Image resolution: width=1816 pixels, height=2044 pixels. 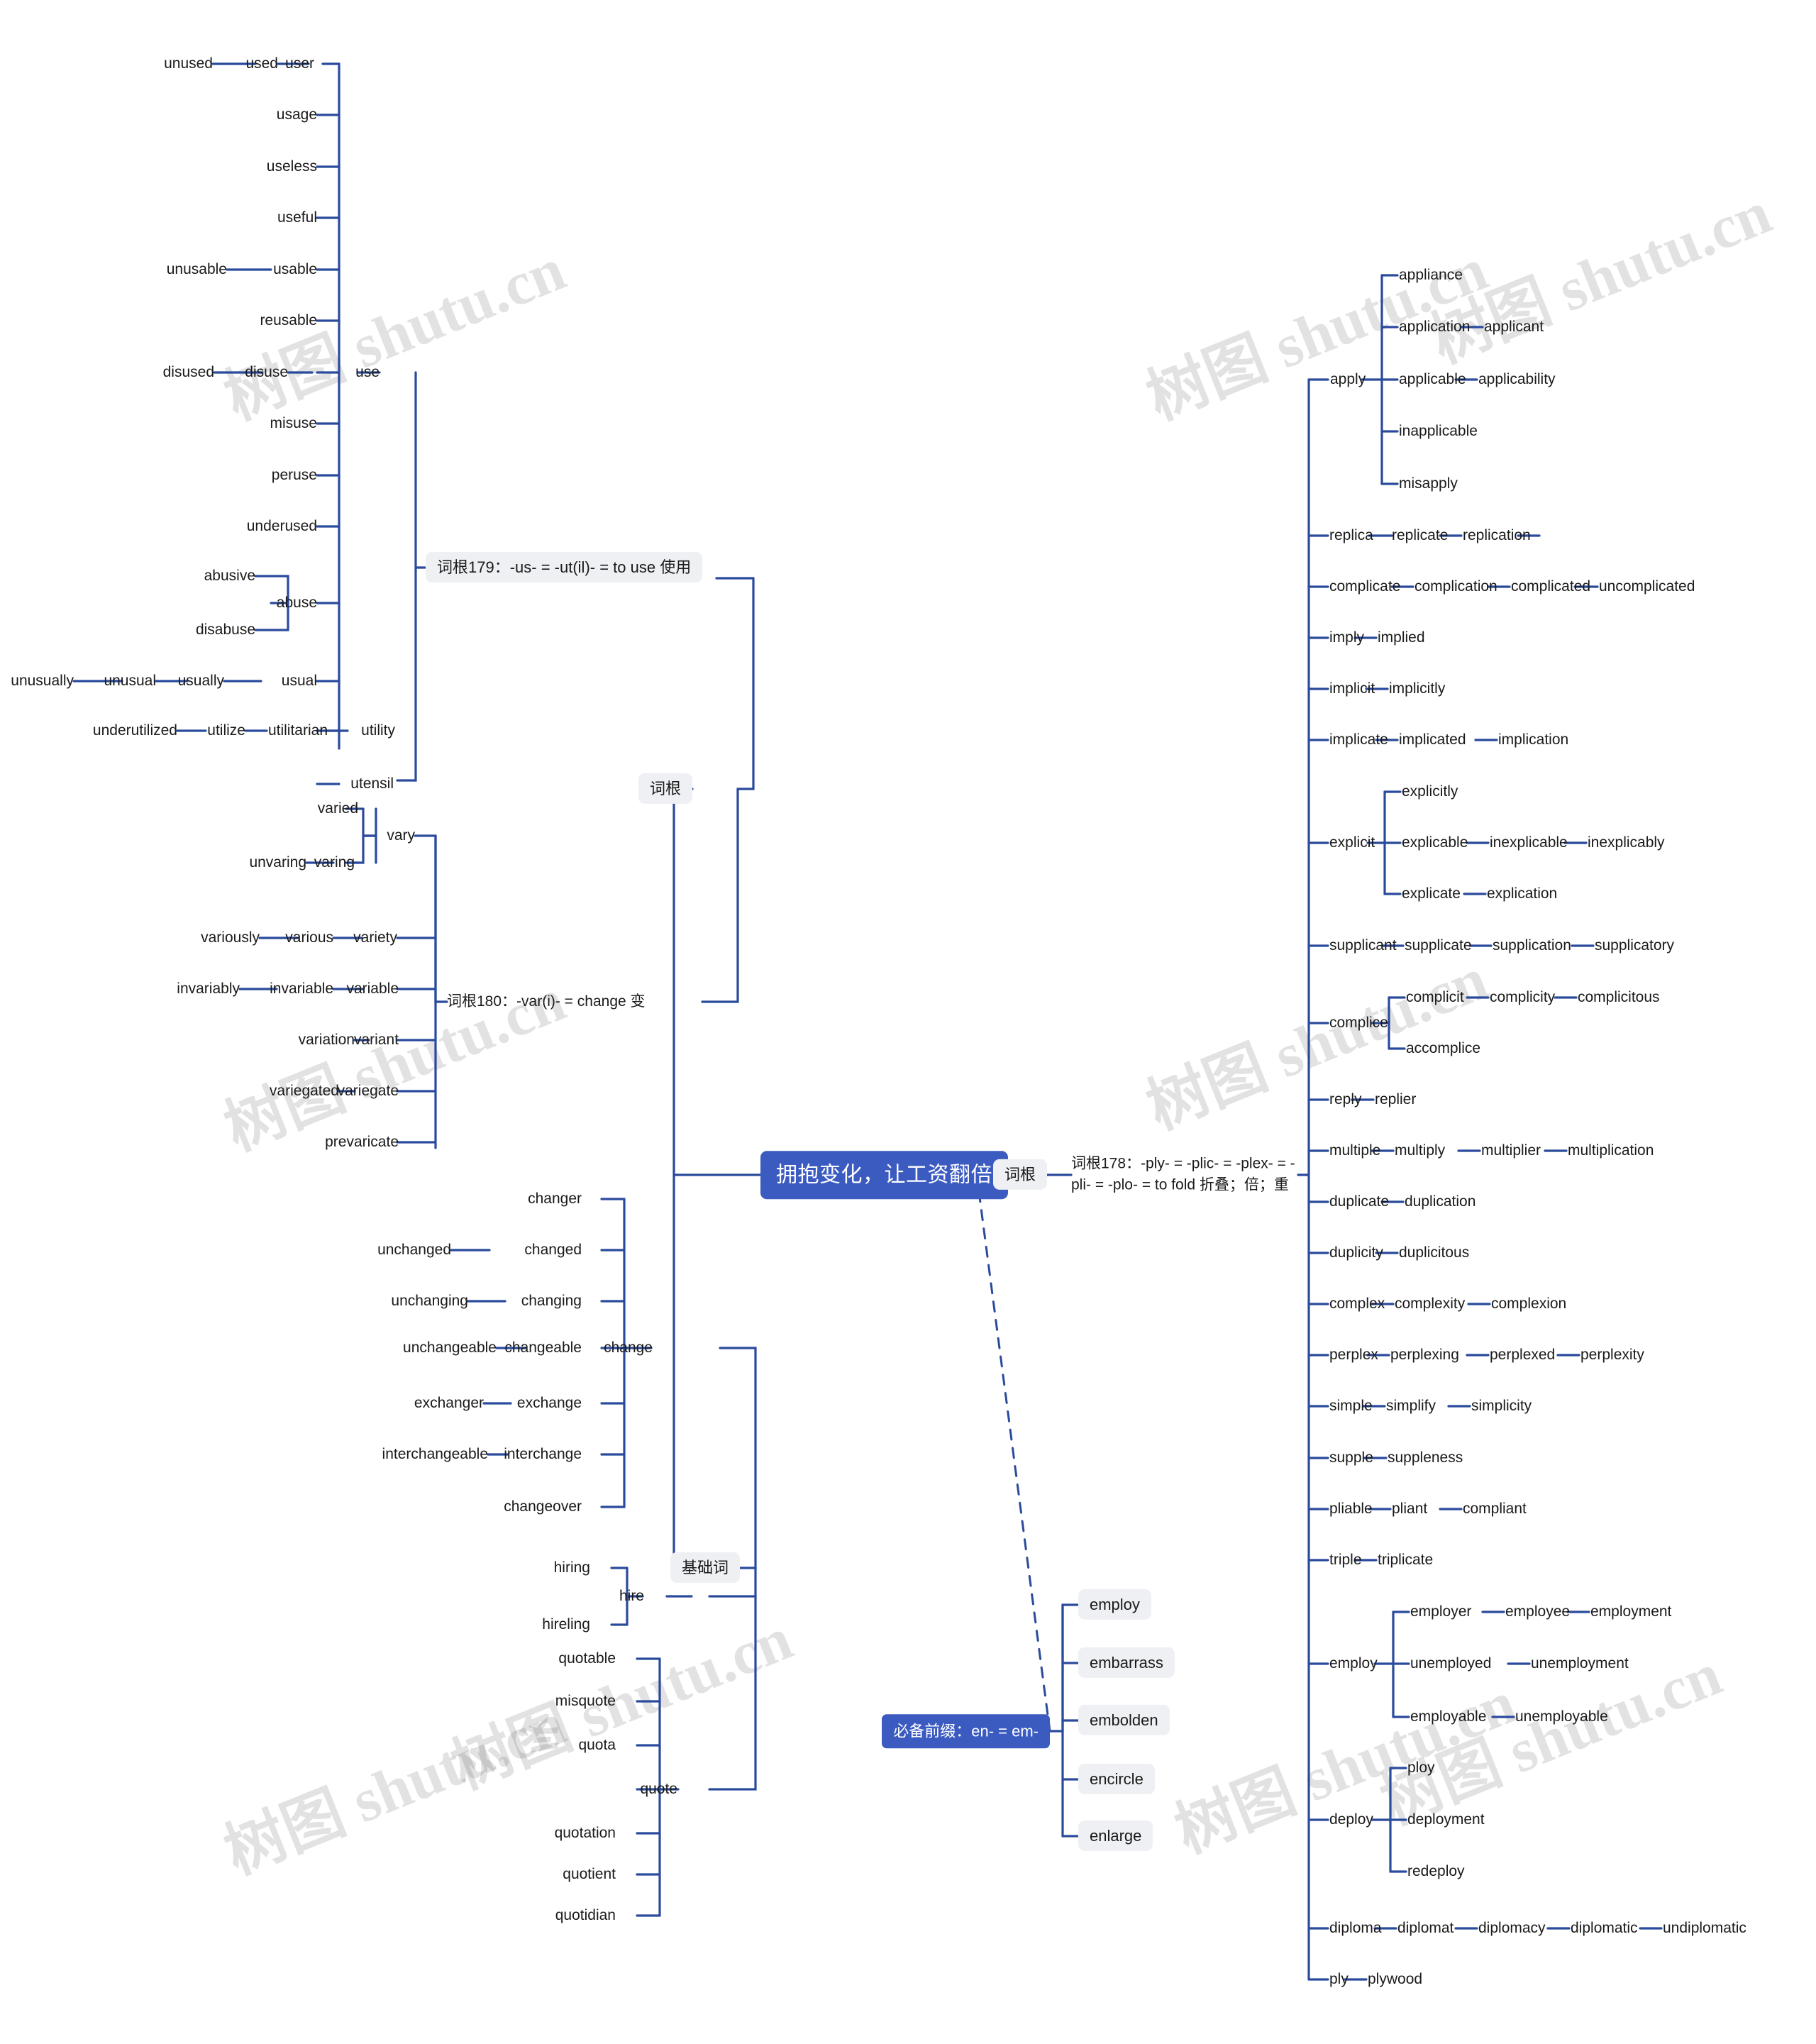 I want to click on word-ploy: ploy, so click(x=1421, y=1768).